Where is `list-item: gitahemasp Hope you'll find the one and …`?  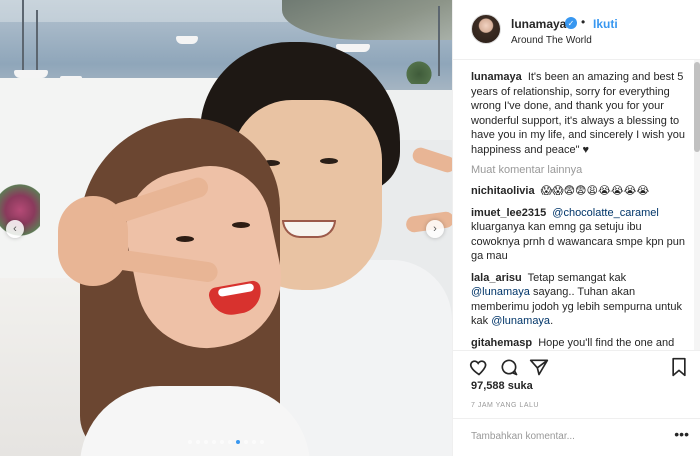 list-item: gitahemasp Hope you'll find the one and … is located at coordinates (579, 343).